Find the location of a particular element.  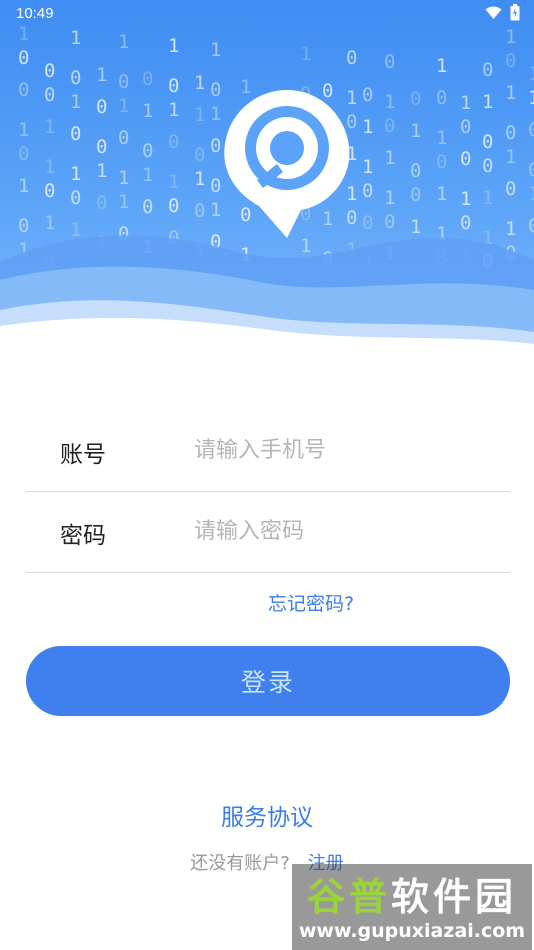

battery-icon is located at coordinates (515, 12).